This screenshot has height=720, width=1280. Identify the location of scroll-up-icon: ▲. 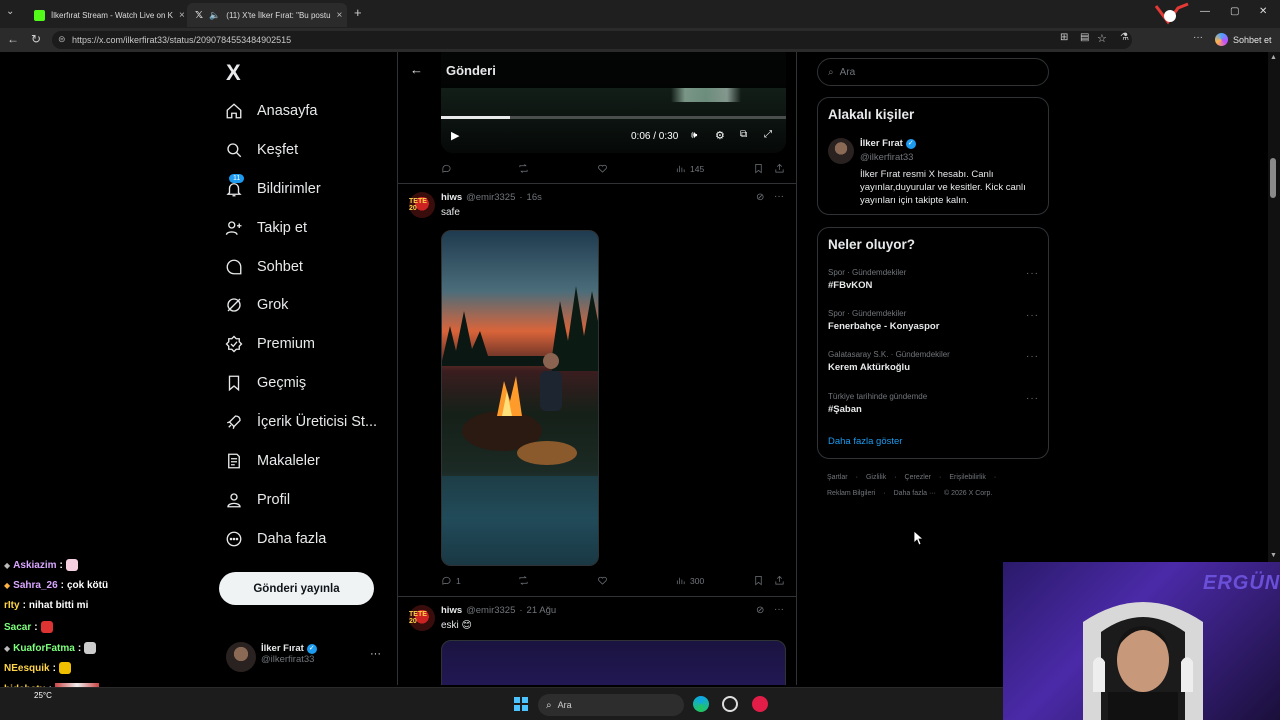
(1273, 57).